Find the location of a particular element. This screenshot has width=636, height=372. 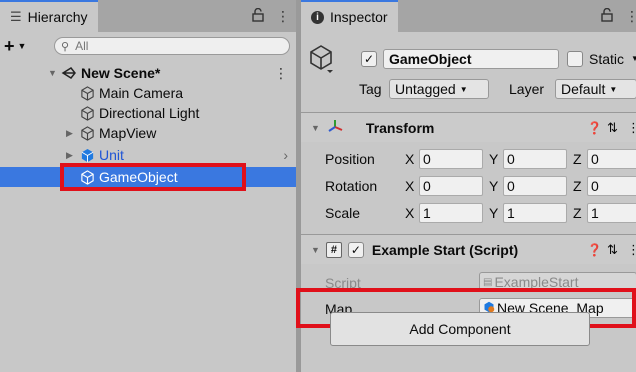

position-y-field: 0 is located at coordinates (535, 159).